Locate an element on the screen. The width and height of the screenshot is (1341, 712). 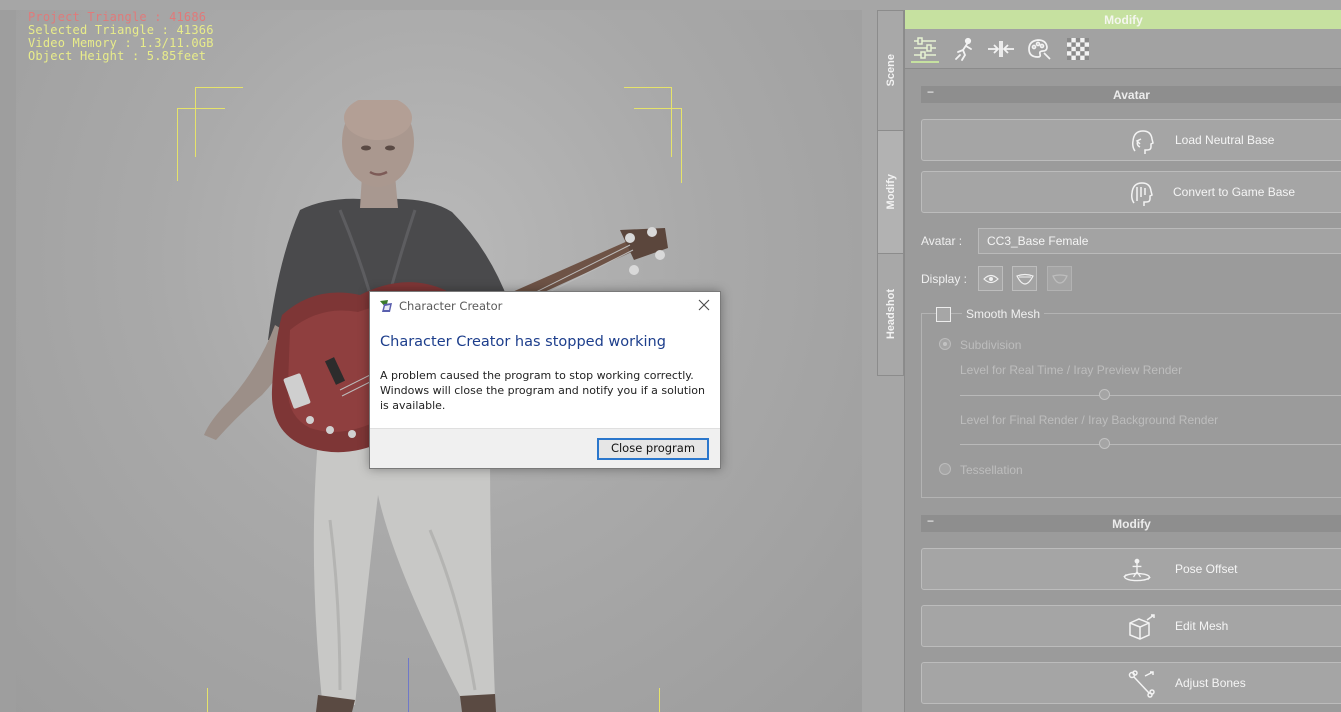
smooth-mesh-label: Smooth Mesh is located at coordinates (1003, 314).